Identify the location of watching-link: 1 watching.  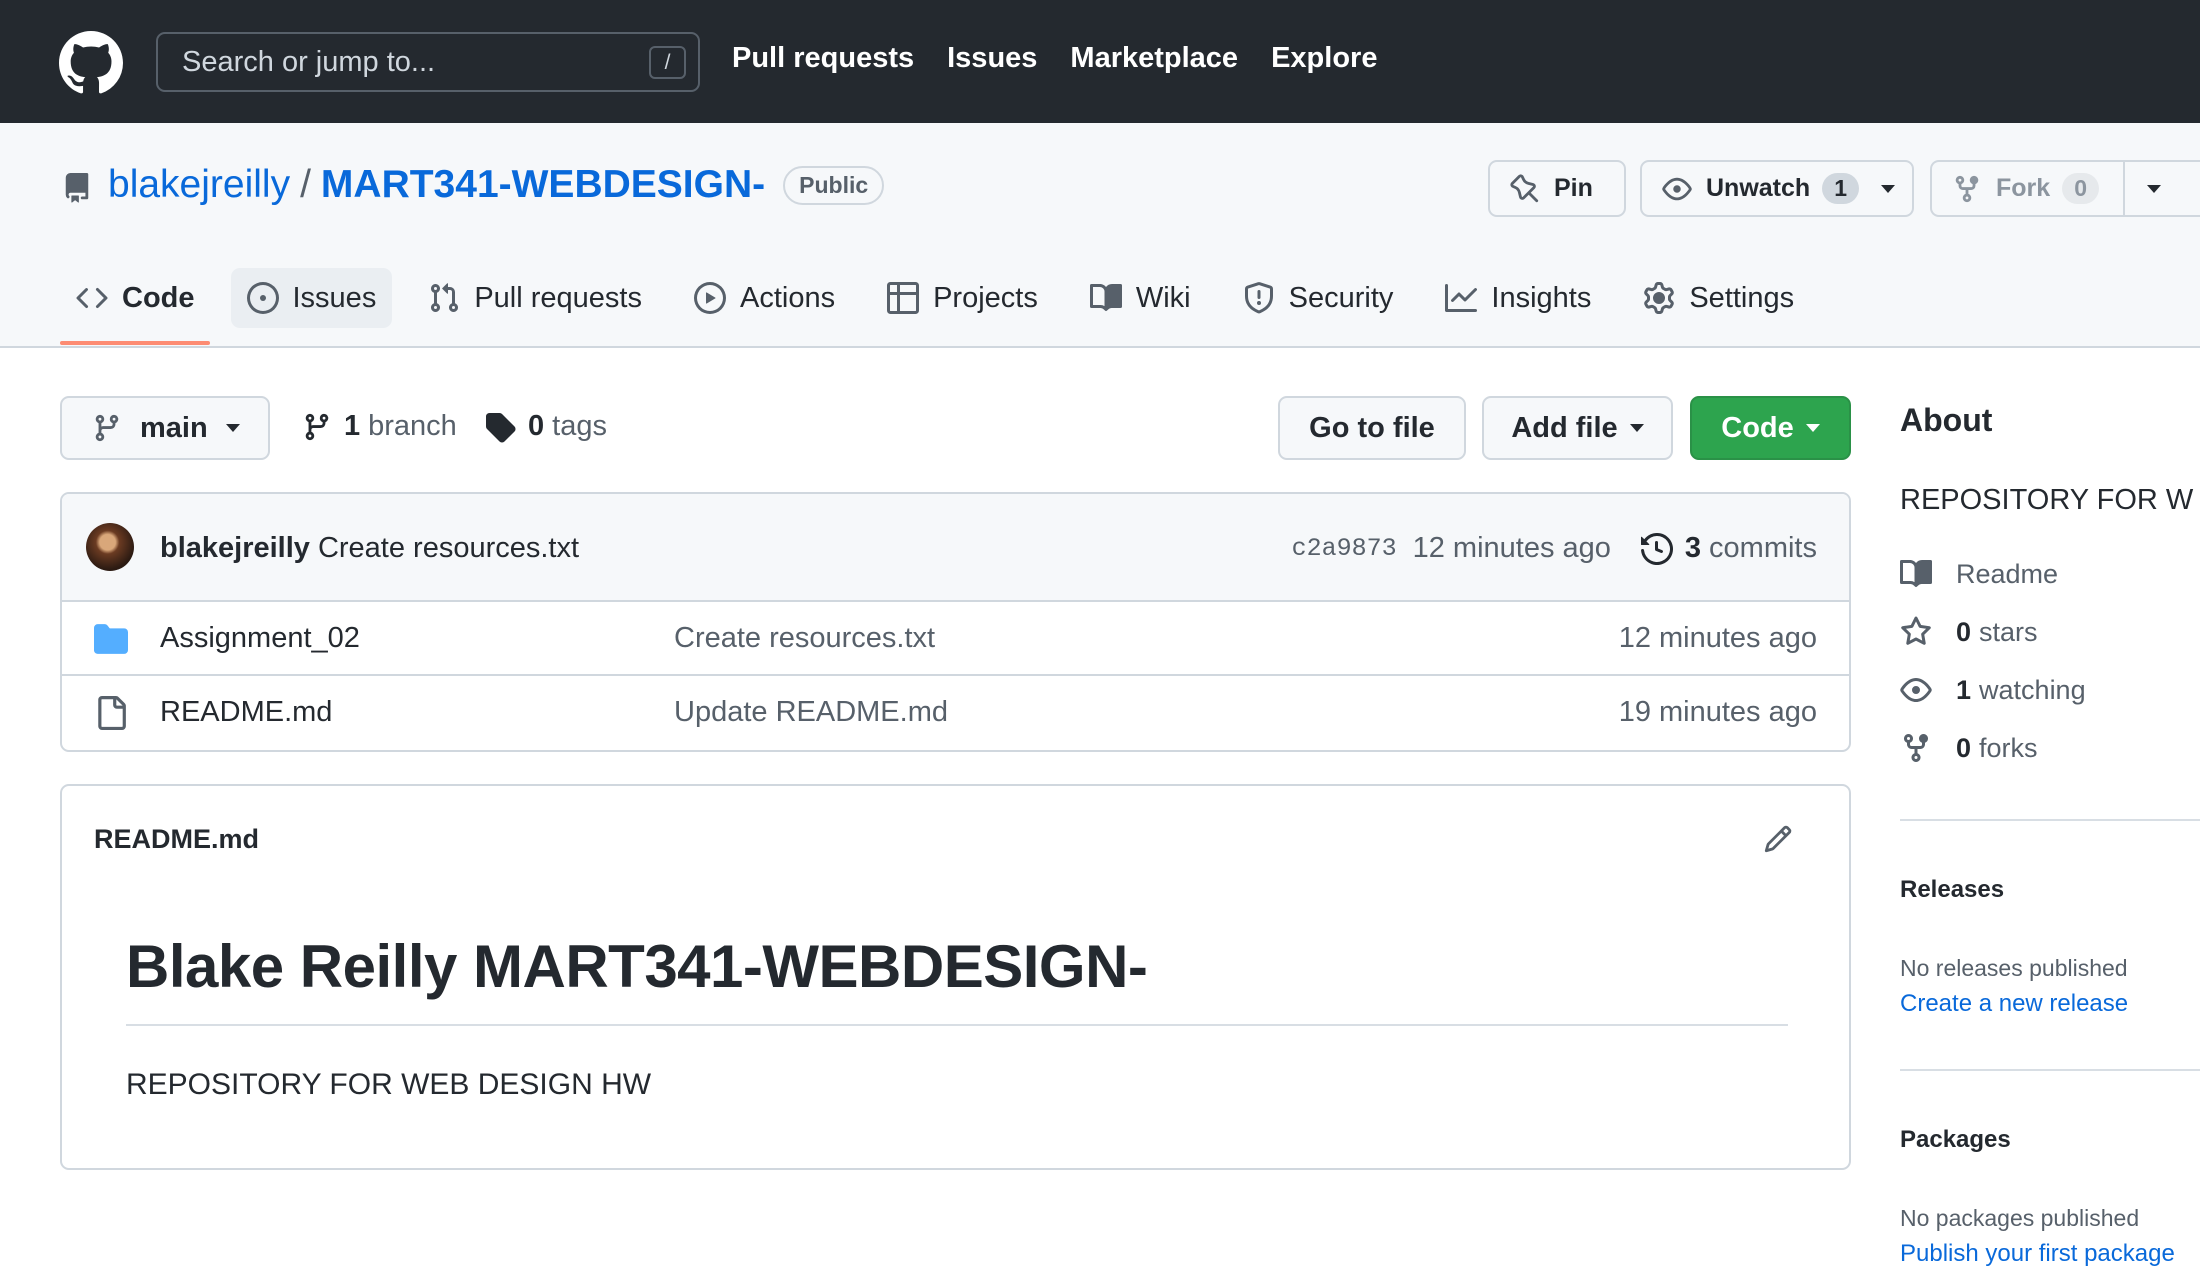
(1993, 690).